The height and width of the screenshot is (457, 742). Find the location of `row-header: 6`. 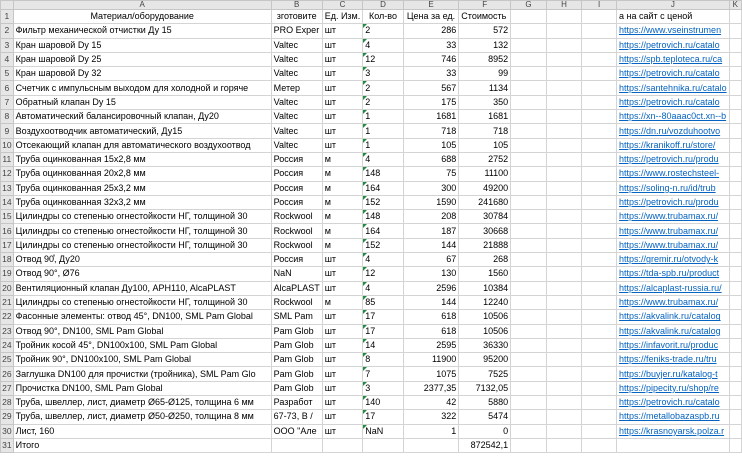

row-header: 6 is located at coordinates (7, 88).